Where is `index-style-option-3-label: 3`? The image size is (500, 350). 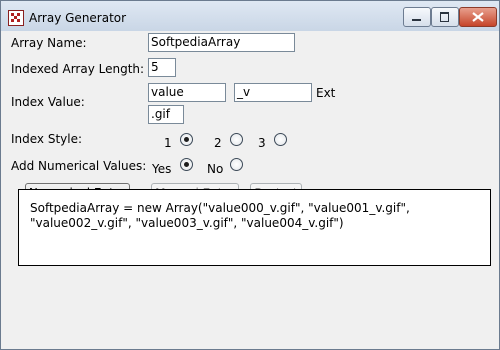
index-style-option-3-label: 3 is located at coordinates (262, 143).